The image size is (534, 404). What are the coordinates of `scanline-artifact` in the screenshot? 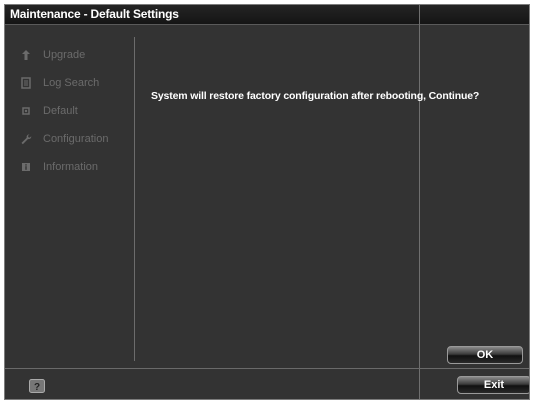 It's located at (419, 202).